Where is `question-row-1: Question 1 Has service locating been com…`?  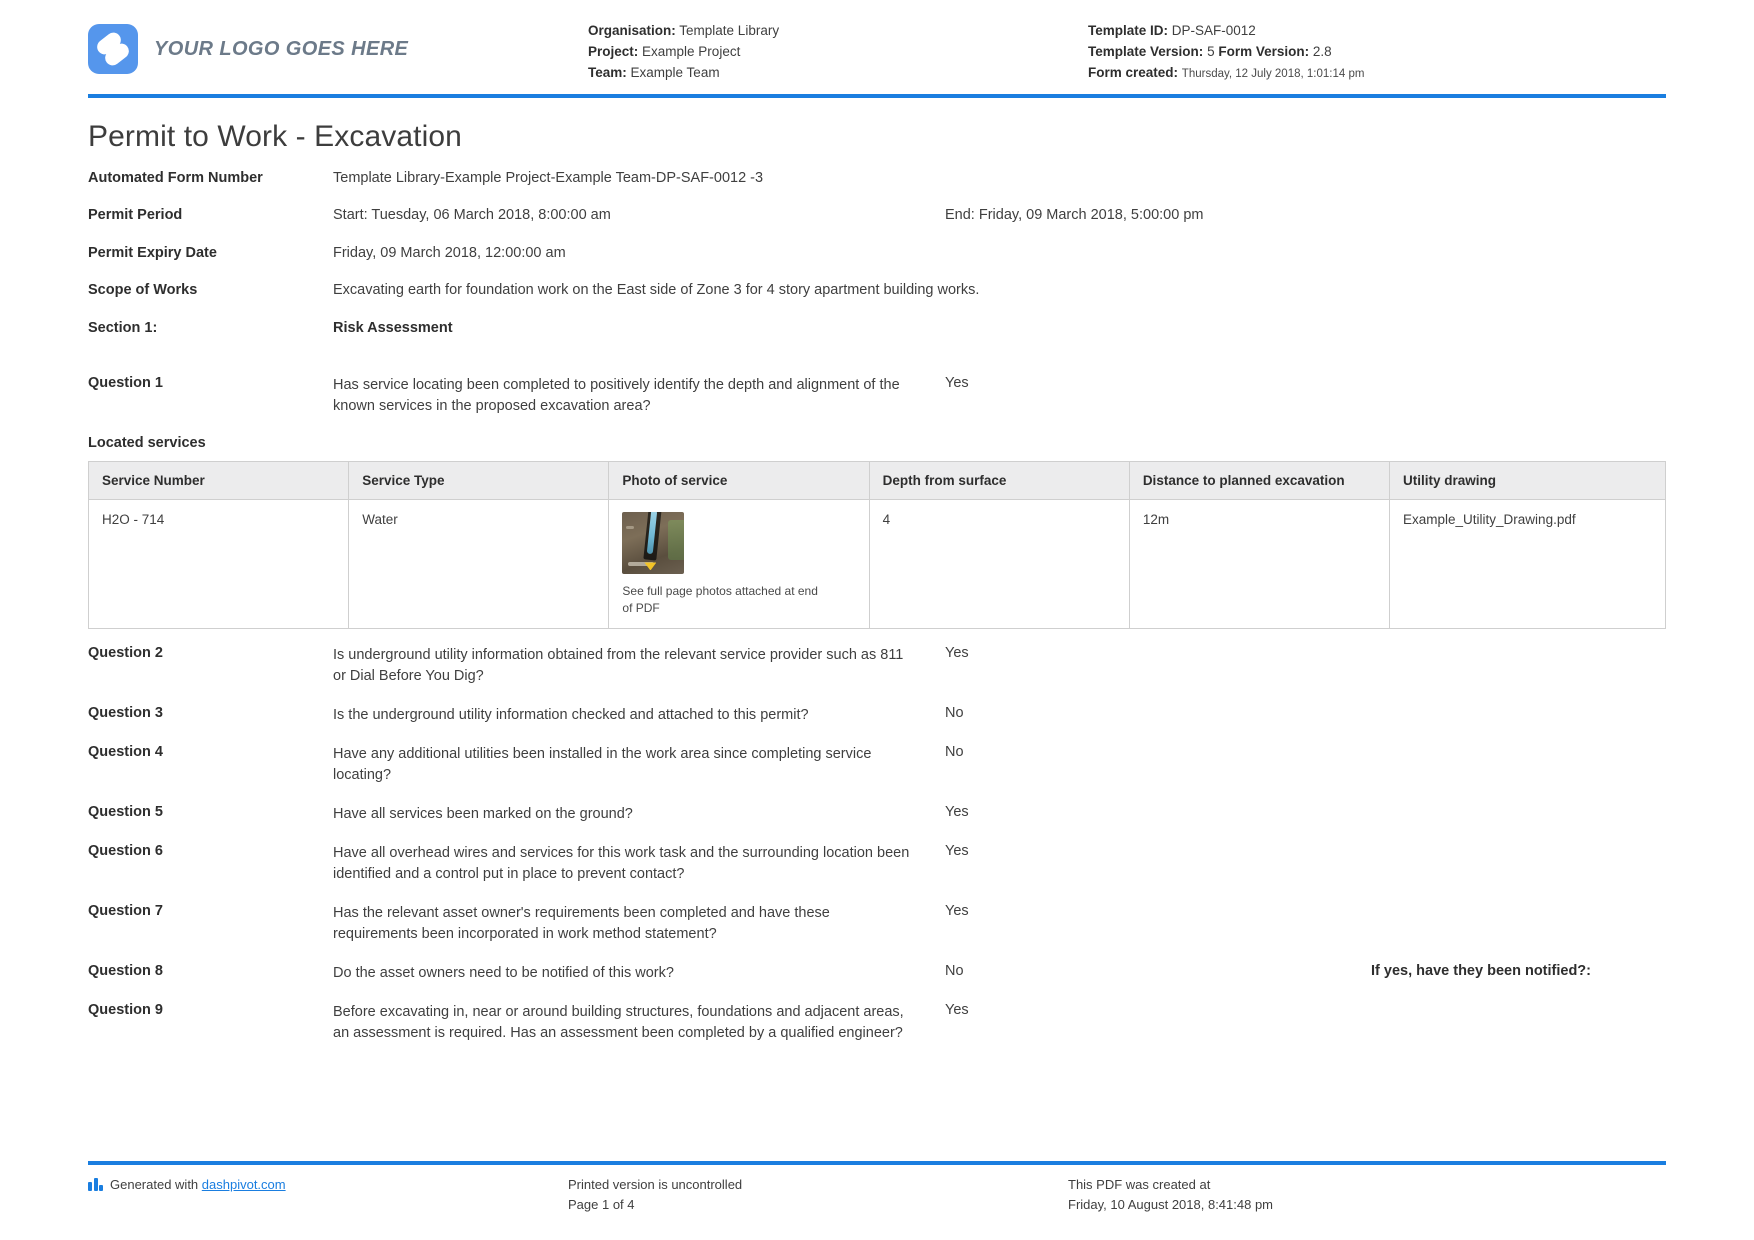
question-row-1: Question 1 Has service locating been com… is located at coordinates (877, 396).